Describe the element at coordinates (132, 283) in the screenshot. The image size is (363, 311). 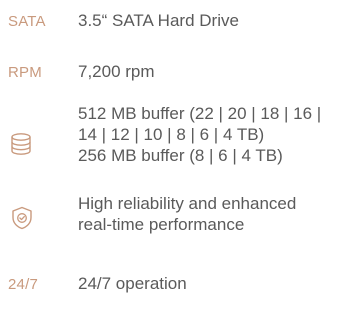
I see `spec-line: 24/7 operation` at that location.